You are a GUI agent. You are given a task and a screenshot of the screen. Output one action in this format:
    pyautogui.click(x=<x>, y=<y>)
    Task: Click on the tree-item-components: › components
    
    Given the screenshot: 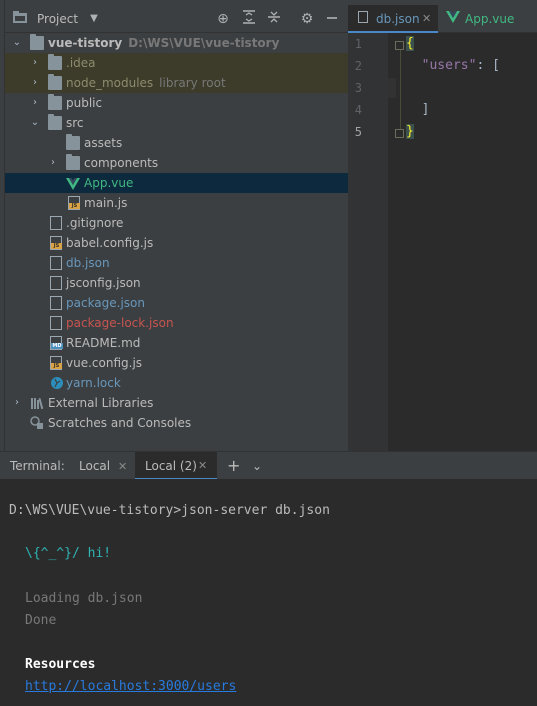 What is the action you would take?
    pyautogui.click(x=176, y=163)
    